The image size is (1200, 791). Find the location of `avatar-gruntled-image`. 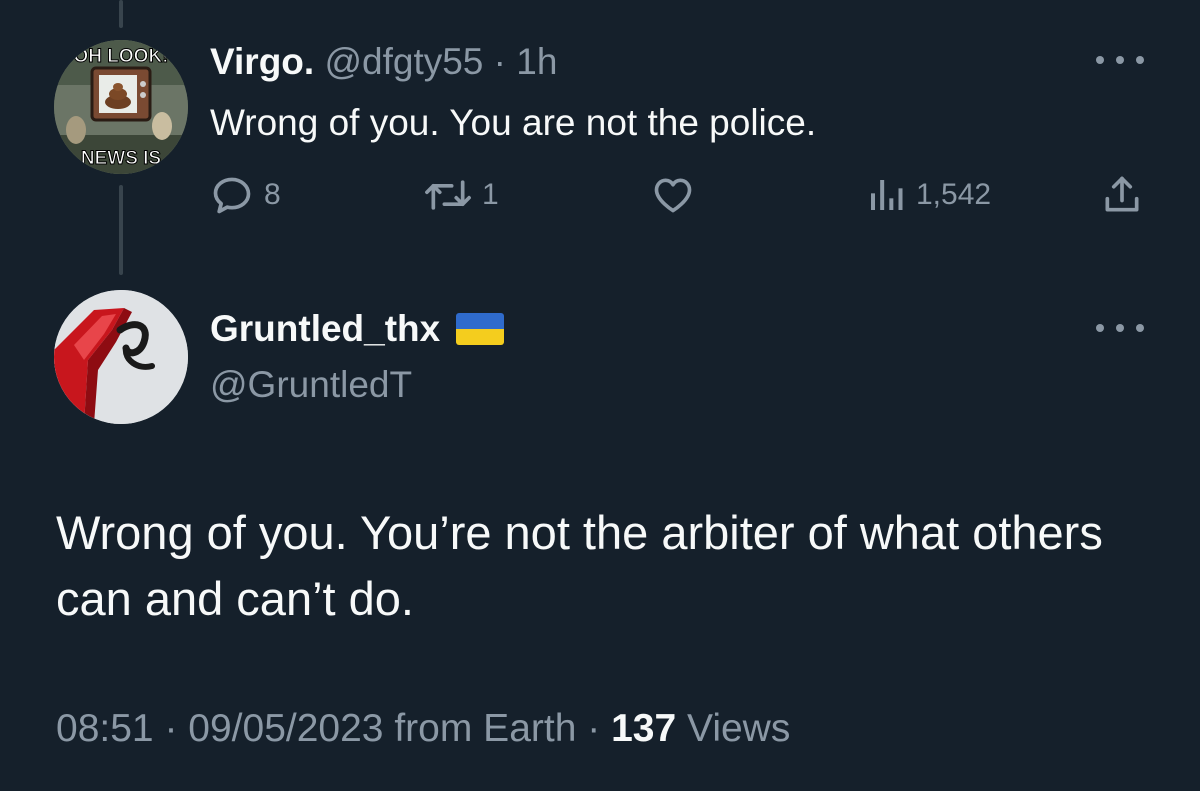

avatar-gruntled-image is located at coordinates (121, 357).